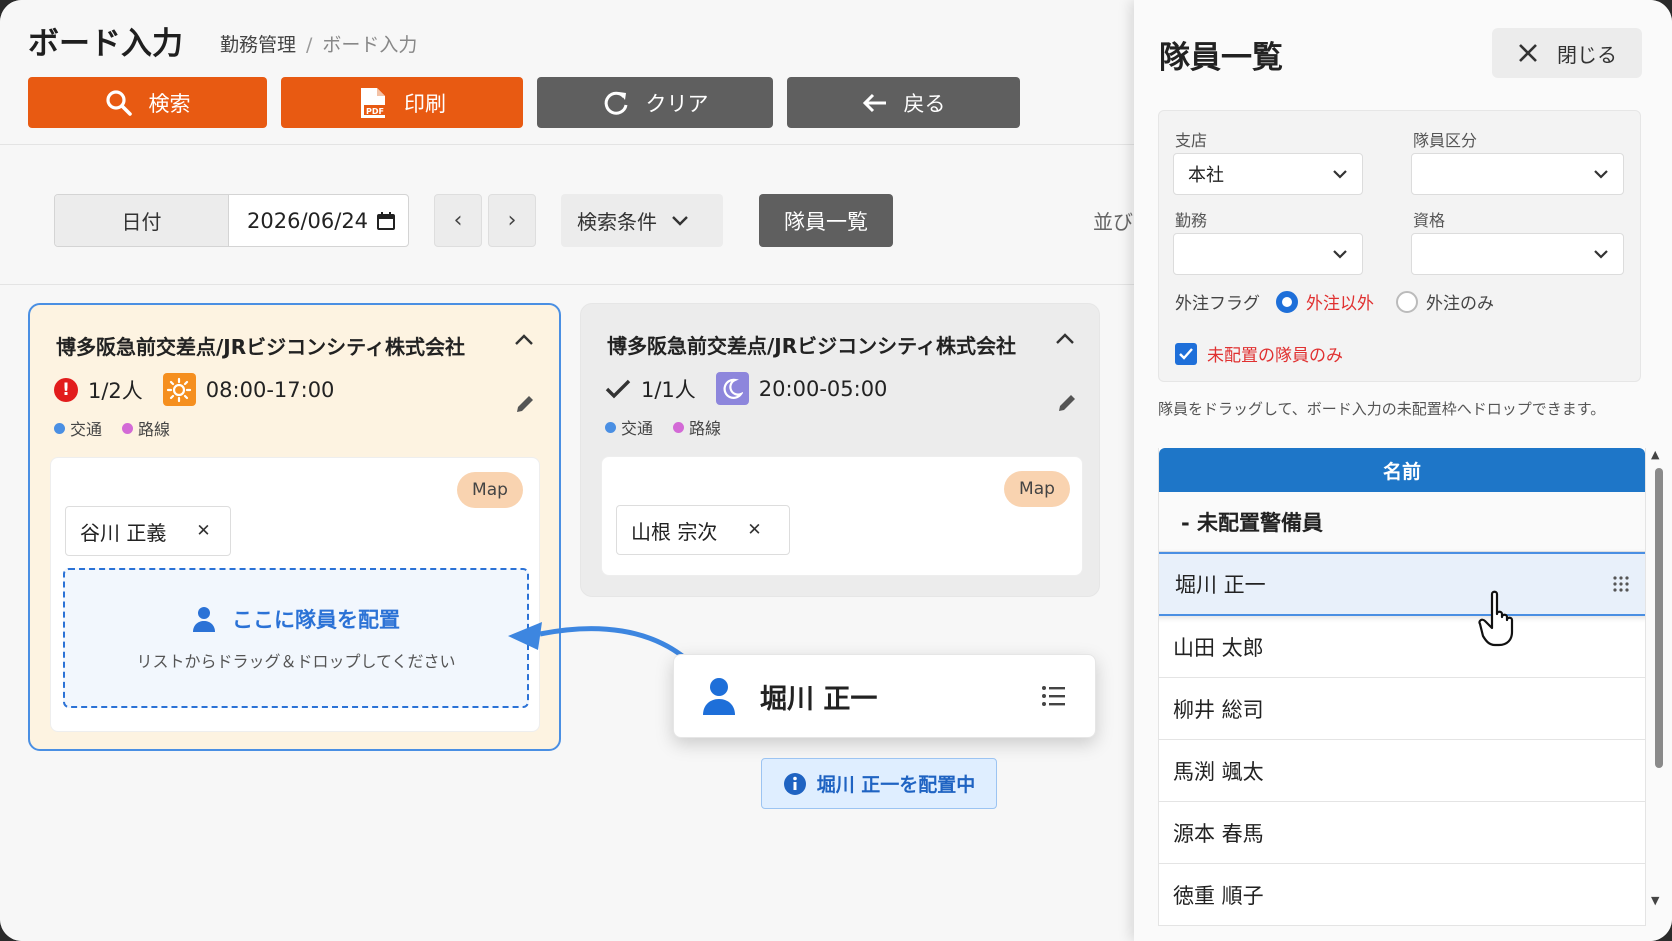 The height and width of the screenshot is (941, 1672). What do you see at coordinates (258, 45) in the screenshot?
I see `breadcrumb-parent: 勤務管理` at bounding box center [258, 45].